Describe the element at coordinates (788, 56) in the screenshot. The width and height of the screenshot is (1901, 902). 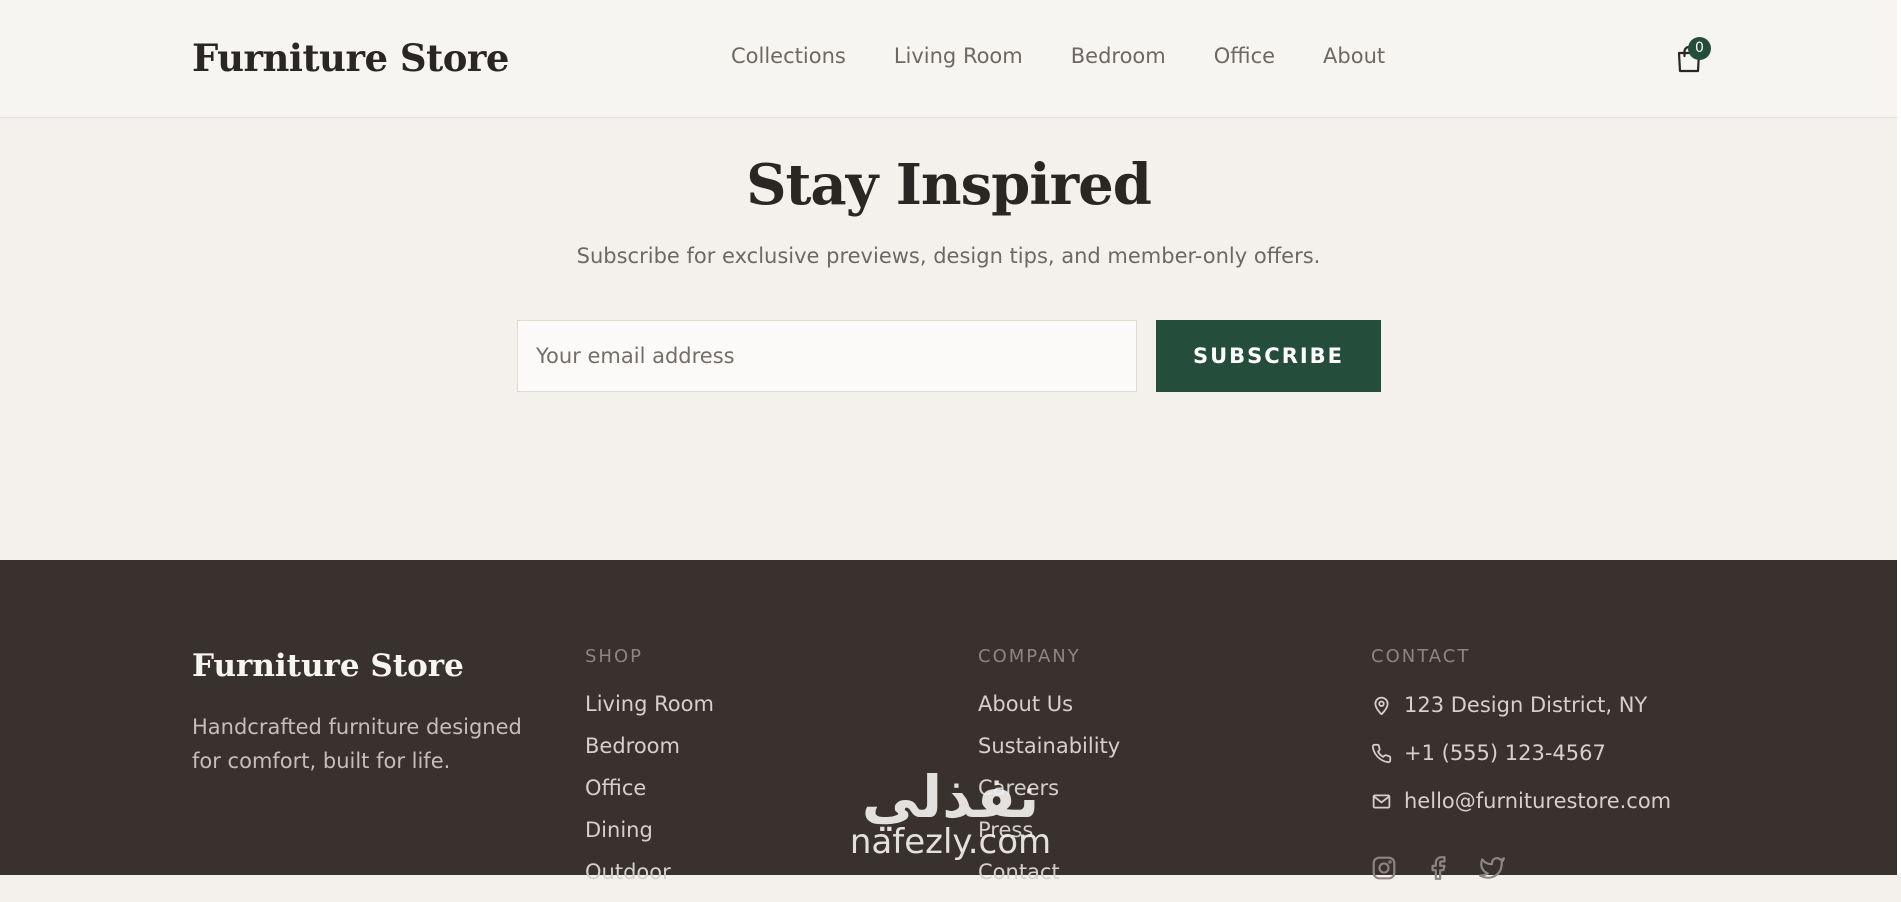
I see `nav-link-collections: Collections` at that location.